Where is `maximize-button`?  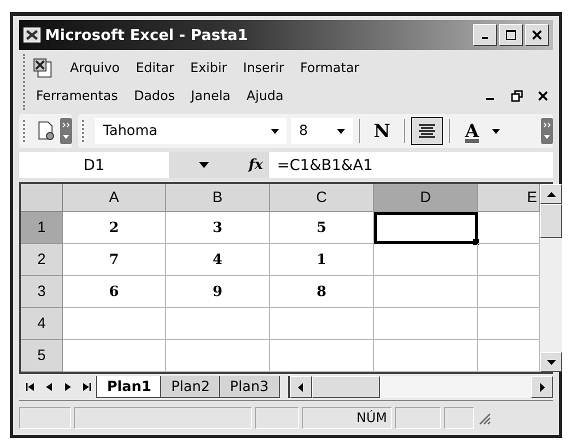 maximize-button is located at coordinates (511, 35).